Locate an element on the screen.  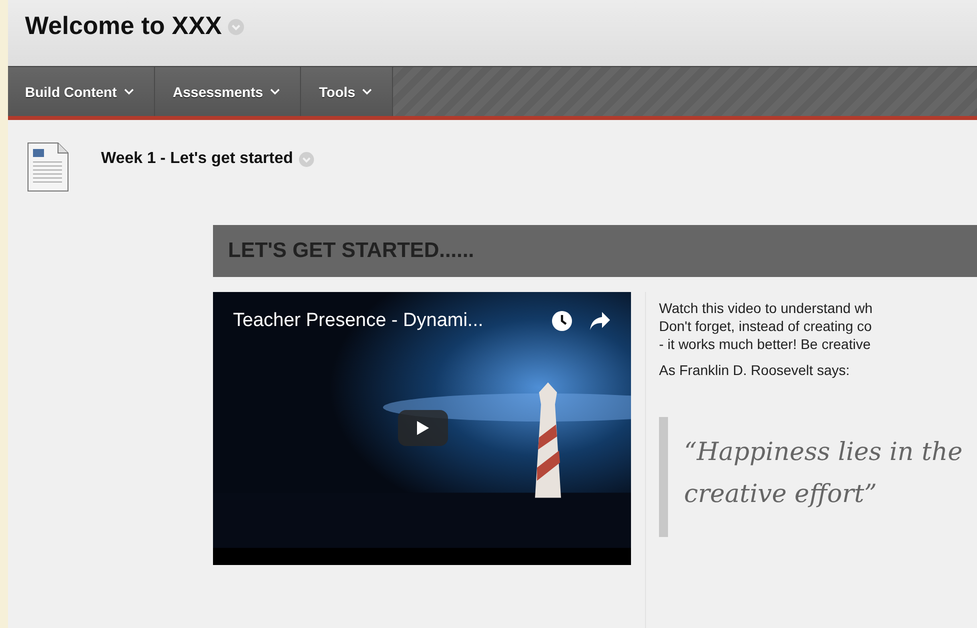
play-icon is located at coordinates (423, 428).